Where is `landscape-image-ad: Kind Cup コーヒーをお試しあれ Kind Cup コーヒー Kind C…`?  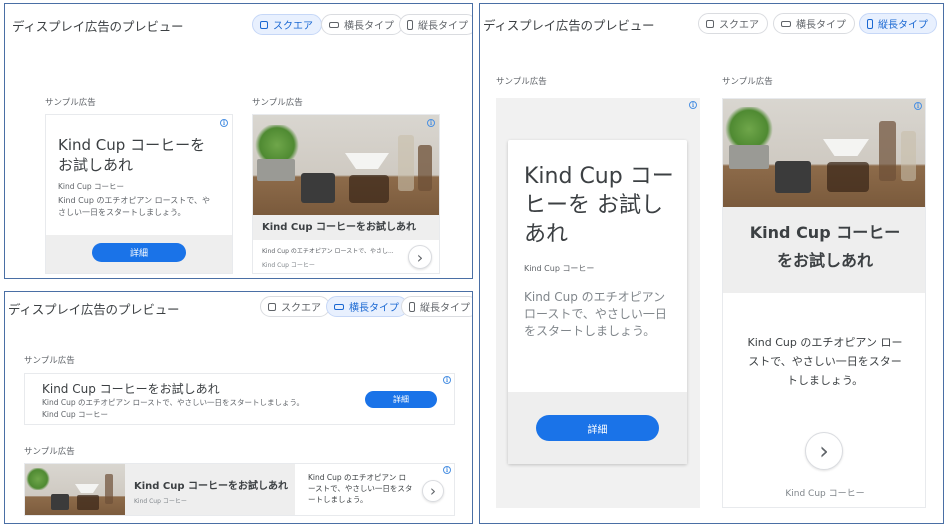
landscape-image-ad: Kind Cup コーヒーをお試しあれ Kind Cup コーヒー Kind C… is located at coordinates (239, 489).